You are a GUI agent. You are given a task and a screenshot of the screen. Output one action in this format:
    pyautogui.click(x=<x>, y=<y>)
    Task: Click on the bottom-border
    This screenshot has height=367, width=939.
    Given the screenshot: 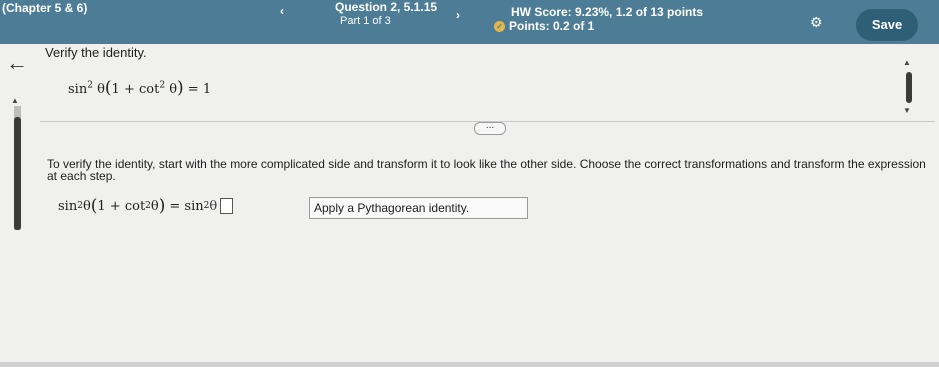 What is the action you would take?
    pyautogui.click(x=469, y=364)
    